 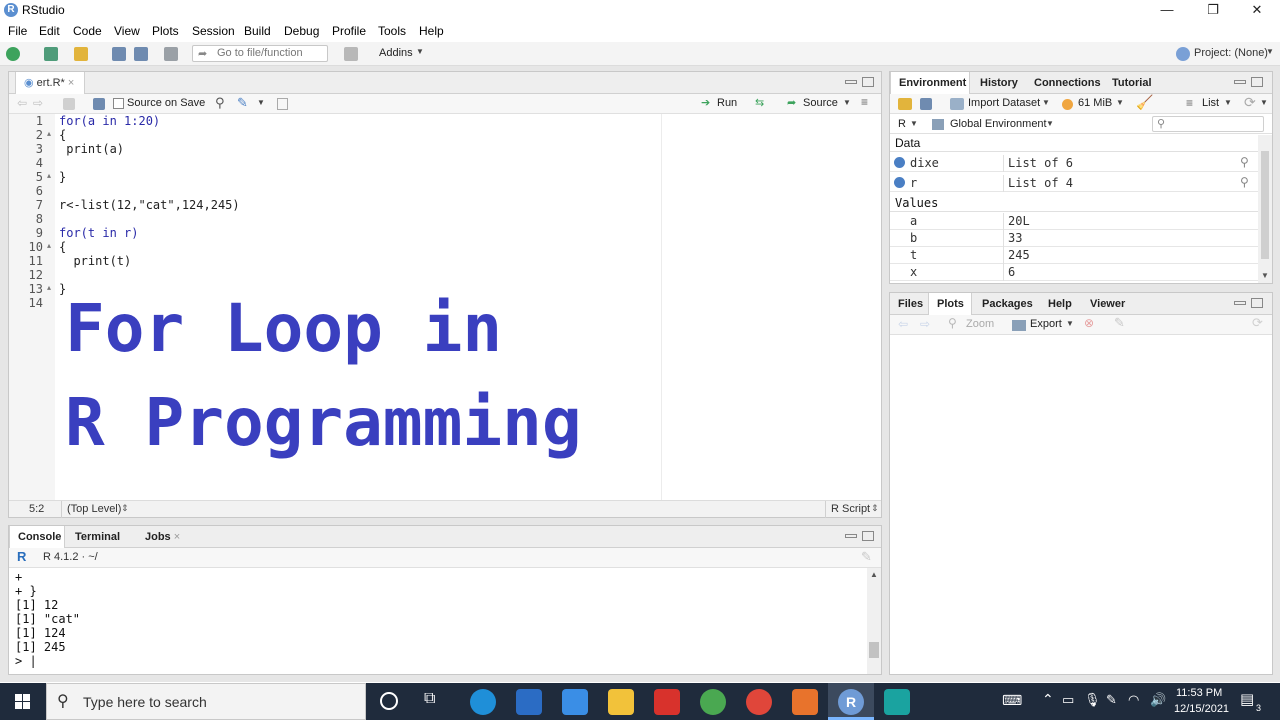 What do you see at coordinates (1060, 304) in the screenshot?
I see `tab-help: Help` at bounding box center [1060, 304].